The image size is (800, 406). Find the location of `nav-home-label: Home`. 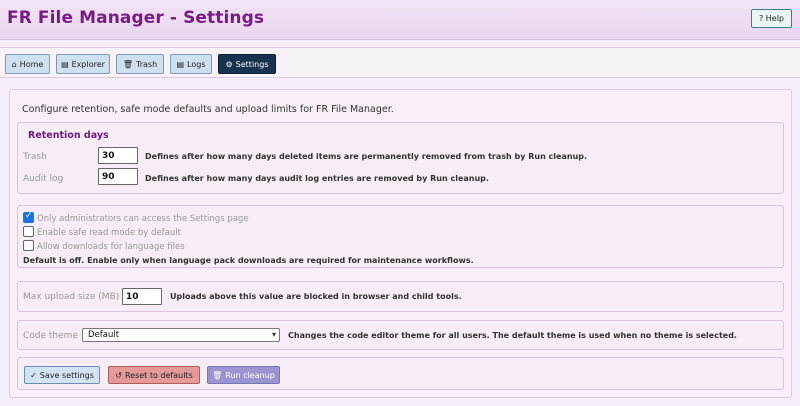

nav-home-label: Home is located at coordinates (31, 64).